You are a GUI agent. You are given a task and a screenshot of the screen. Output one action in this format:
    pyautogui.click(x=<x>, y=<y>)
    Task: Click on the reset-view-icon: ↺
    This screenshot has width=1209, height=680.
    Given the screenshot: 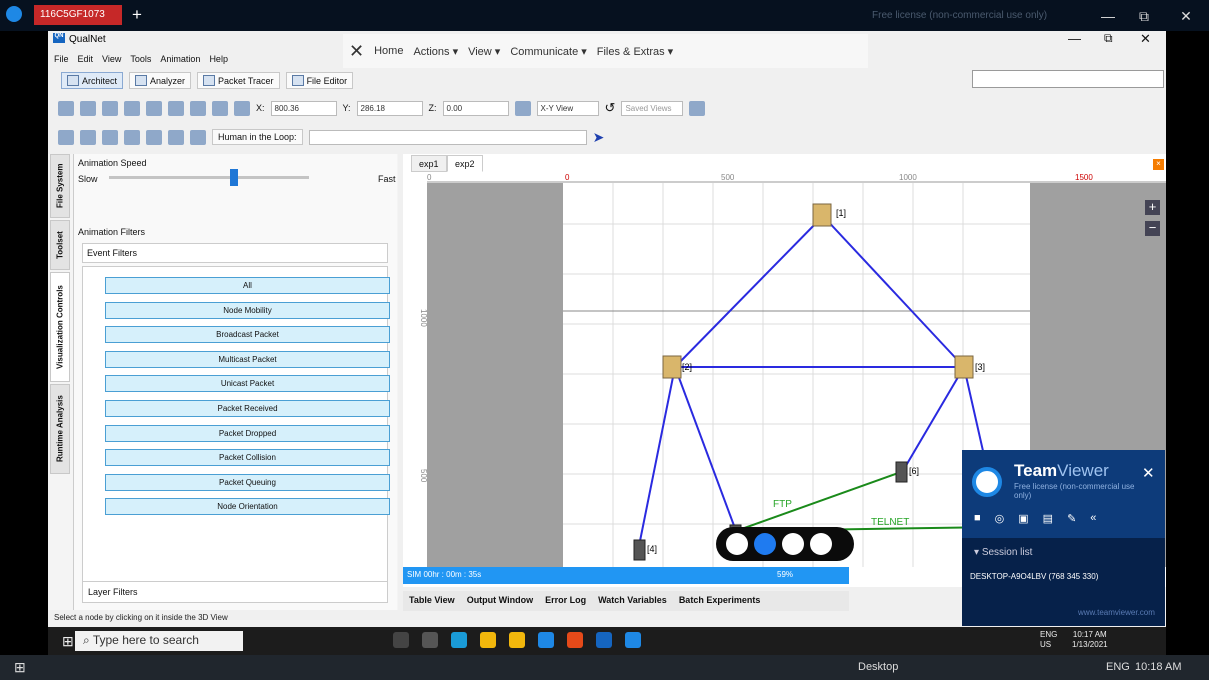 What is the action you would take?
    pyautogui.click(x=610, y=108)
    